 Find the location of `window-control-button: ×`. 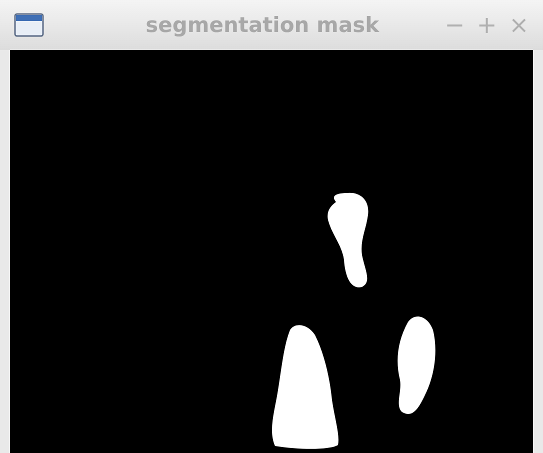

window-control-button: × is located at coordinates (518, 25).